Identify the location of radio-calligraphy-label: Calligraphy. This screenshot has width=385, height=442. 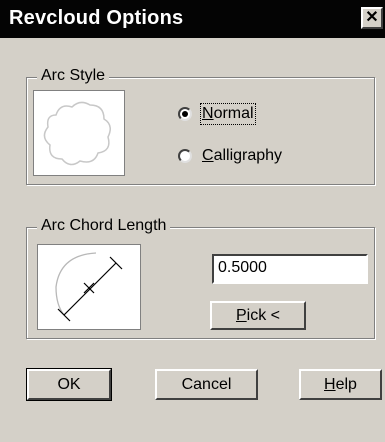
(242, 155).